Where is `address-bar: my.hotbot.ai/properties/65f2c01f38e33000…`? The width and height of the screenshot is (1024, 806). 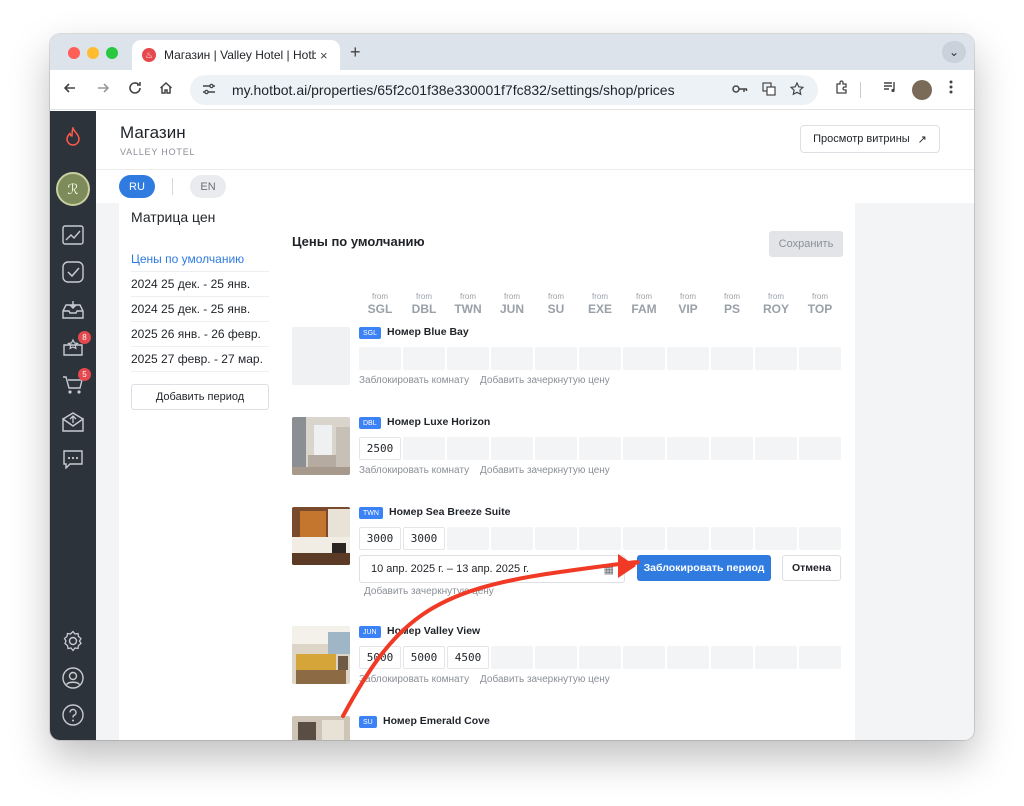
address-bar: my.hotbot.ai/properties/65f2c01f38e33000… is located at coordinates (504, 90).